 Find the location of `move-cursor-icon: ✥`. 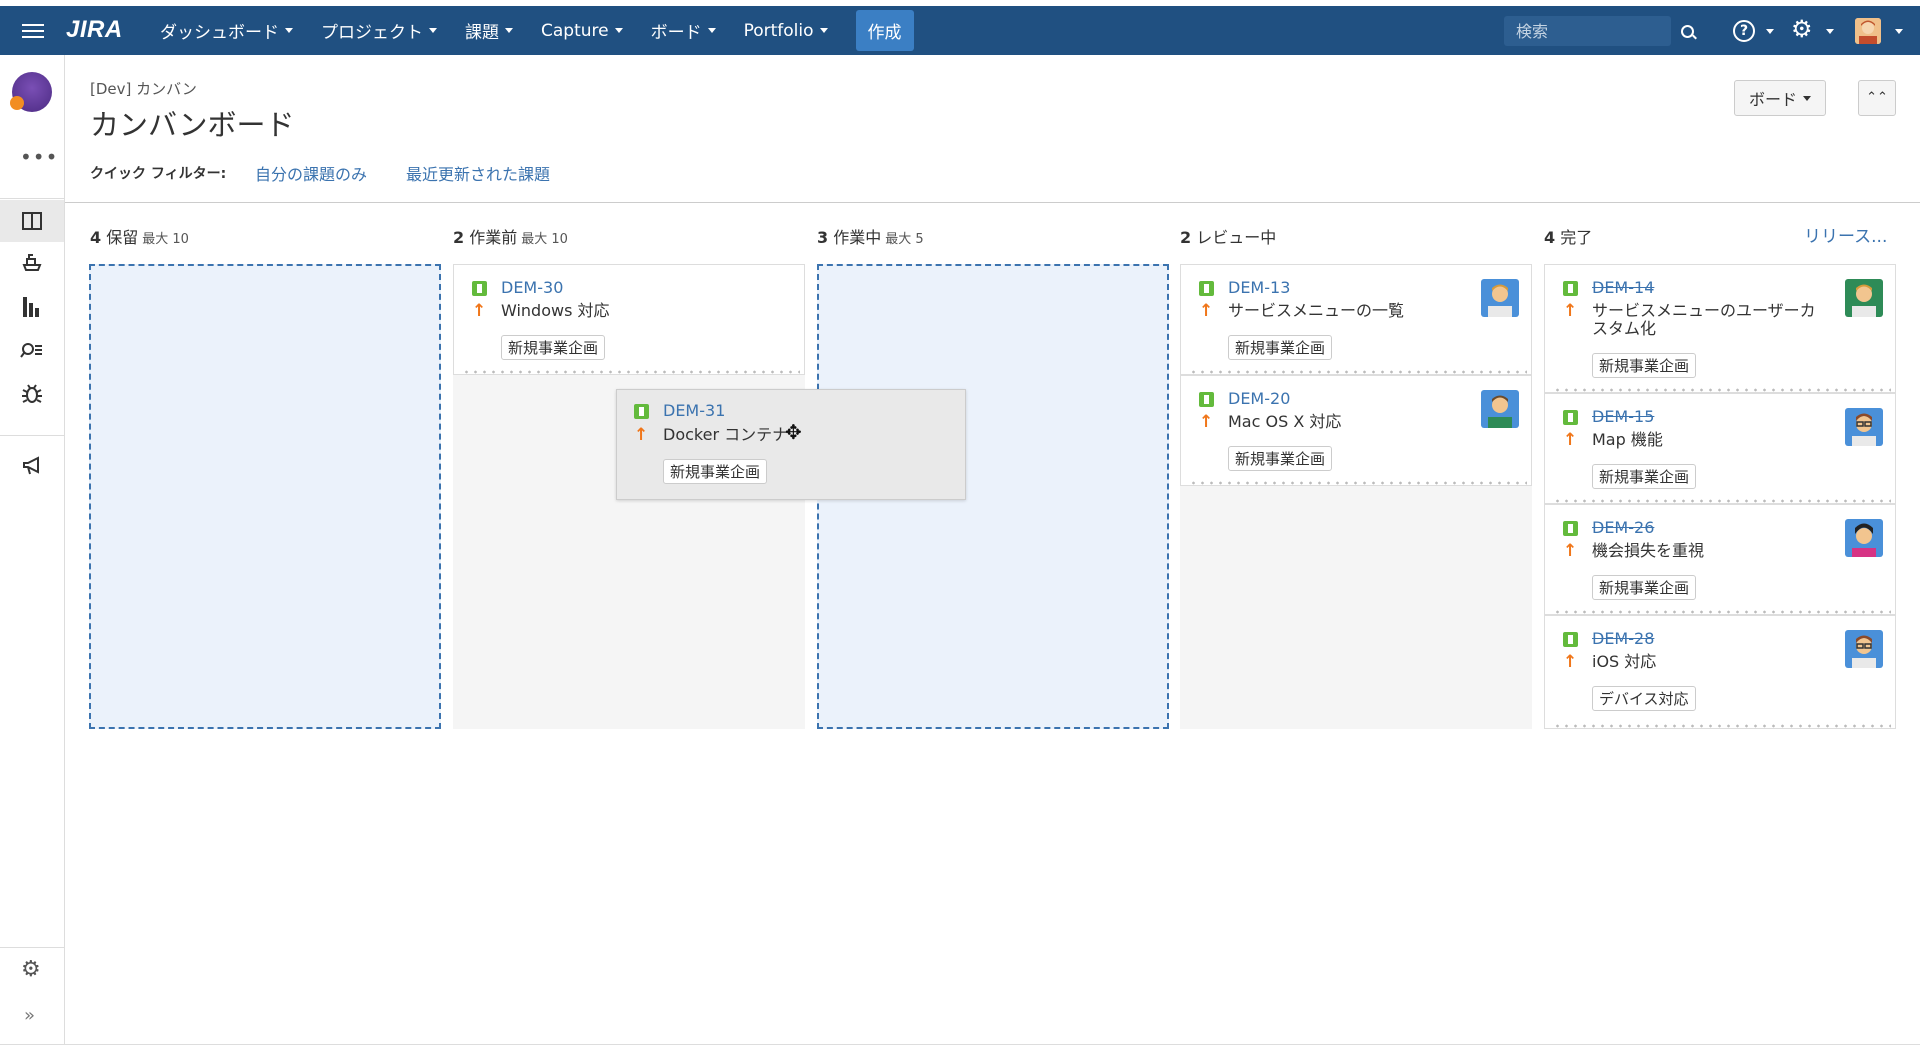

move-cursor-icon: ✥ is located at coordinates (793, 432).